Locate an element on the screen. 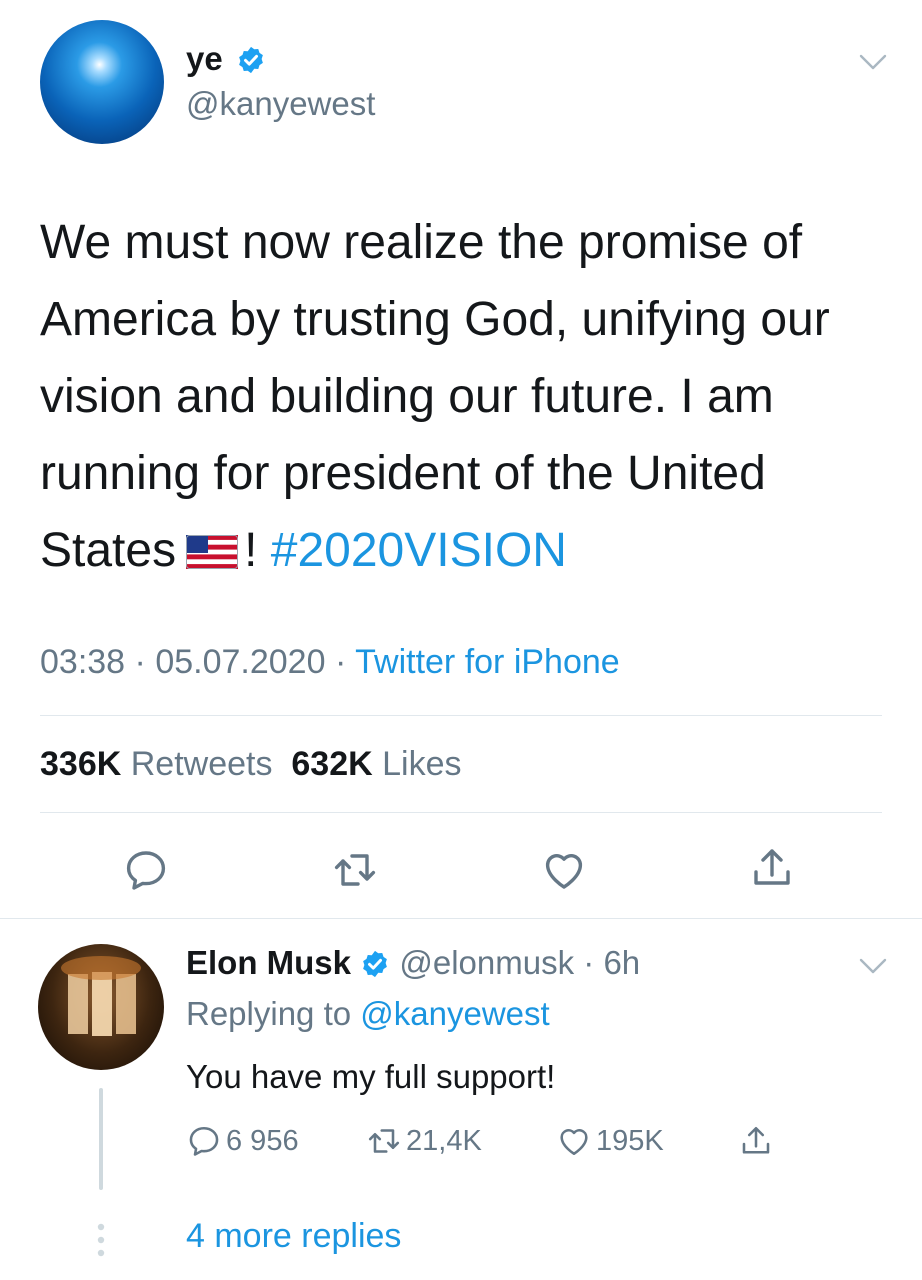 The image size is (922, 1280). likes-label: Likes is located at coordinates (422, 764).